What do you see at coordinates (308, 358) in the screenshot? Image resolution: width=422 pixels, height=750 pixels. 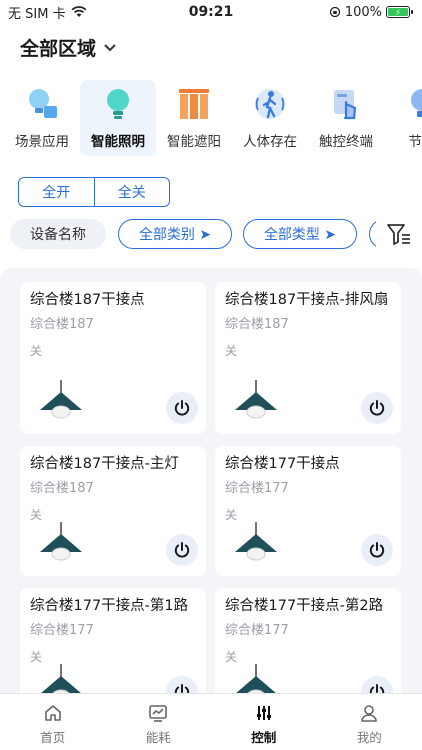 I see `device-card: 综合楼187干接点-排风扇 综合楼187 关` at bounding box center [308, 358].